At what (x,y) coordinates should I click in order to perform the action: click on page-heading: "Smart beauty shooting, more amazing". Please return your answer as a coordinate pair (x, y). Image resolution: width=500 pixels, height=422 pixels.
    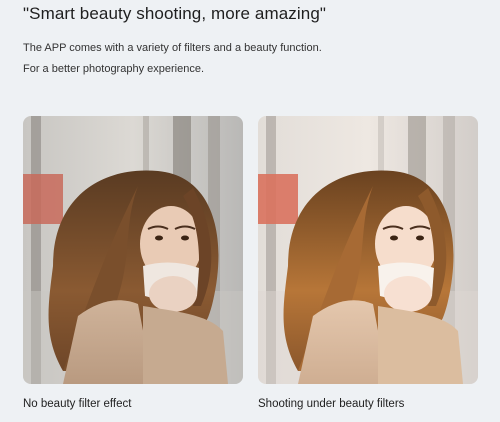
    Looking at the image, I should click on (175, 13).